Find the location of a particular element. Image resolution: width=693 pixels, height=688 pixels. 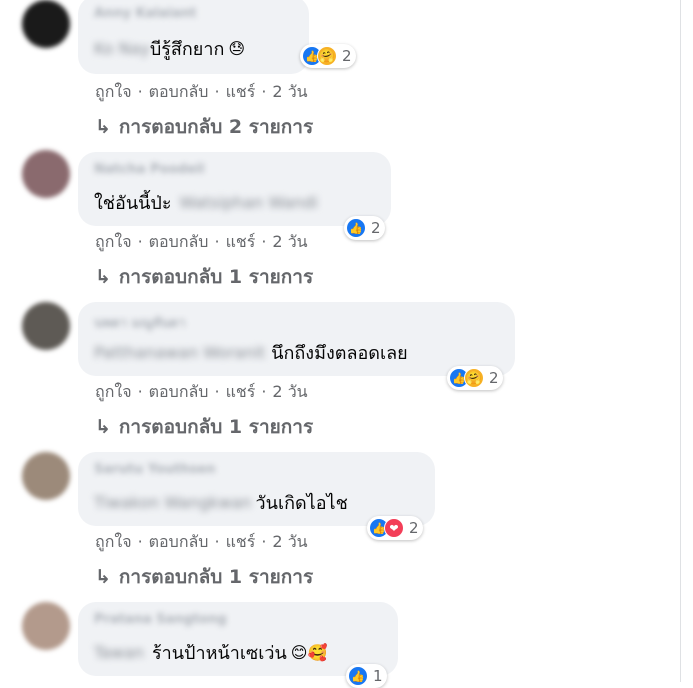

comment-bubble: Anny Kalaiant Ko Nay บีรู้สึกยาก 😓 is located at coordinates (193, 37).